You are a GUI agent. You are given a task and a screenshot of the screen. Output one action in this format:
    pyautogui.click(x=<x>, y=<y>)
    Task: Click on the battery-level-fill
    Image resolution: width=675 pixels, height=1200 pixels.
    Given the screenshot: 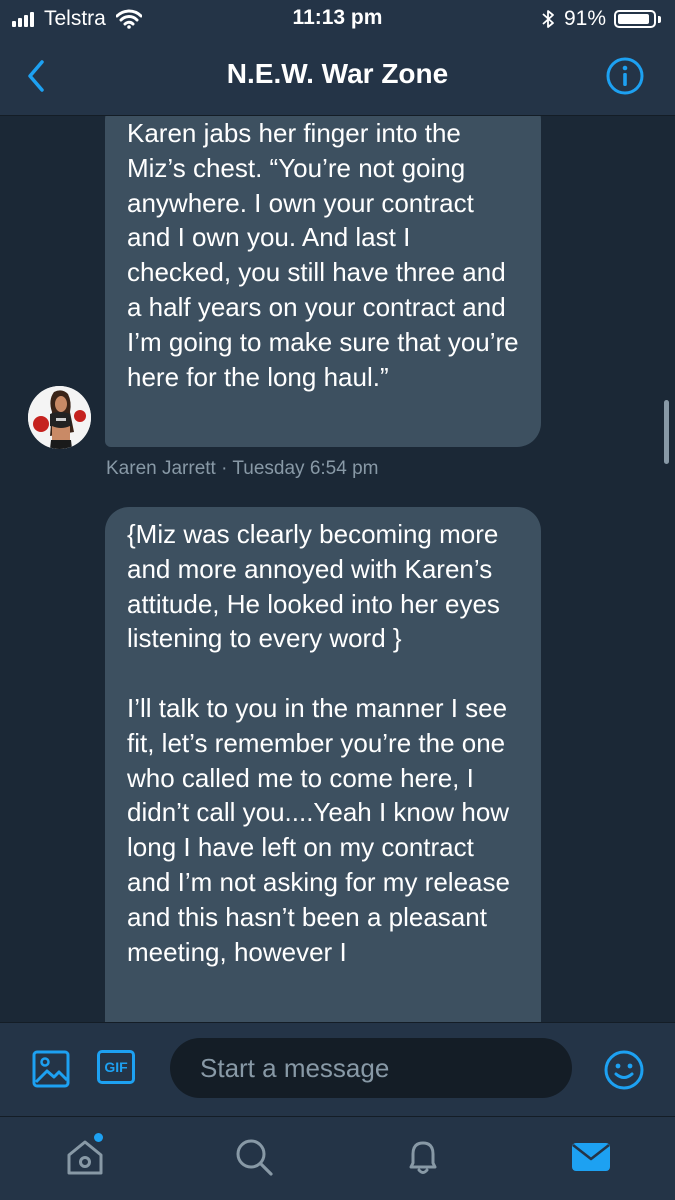 What is the action you would take?
    pyautogui.click(x=633, y=19)
    